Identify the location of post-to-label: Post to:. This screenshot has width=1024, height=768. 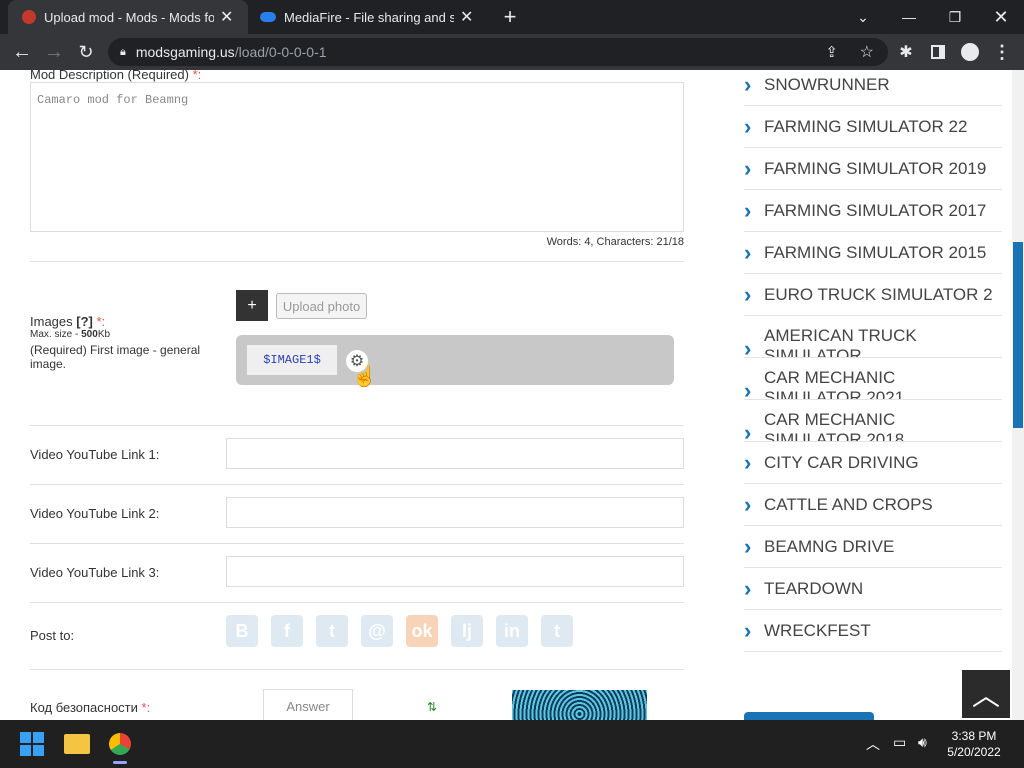
(52, 635).